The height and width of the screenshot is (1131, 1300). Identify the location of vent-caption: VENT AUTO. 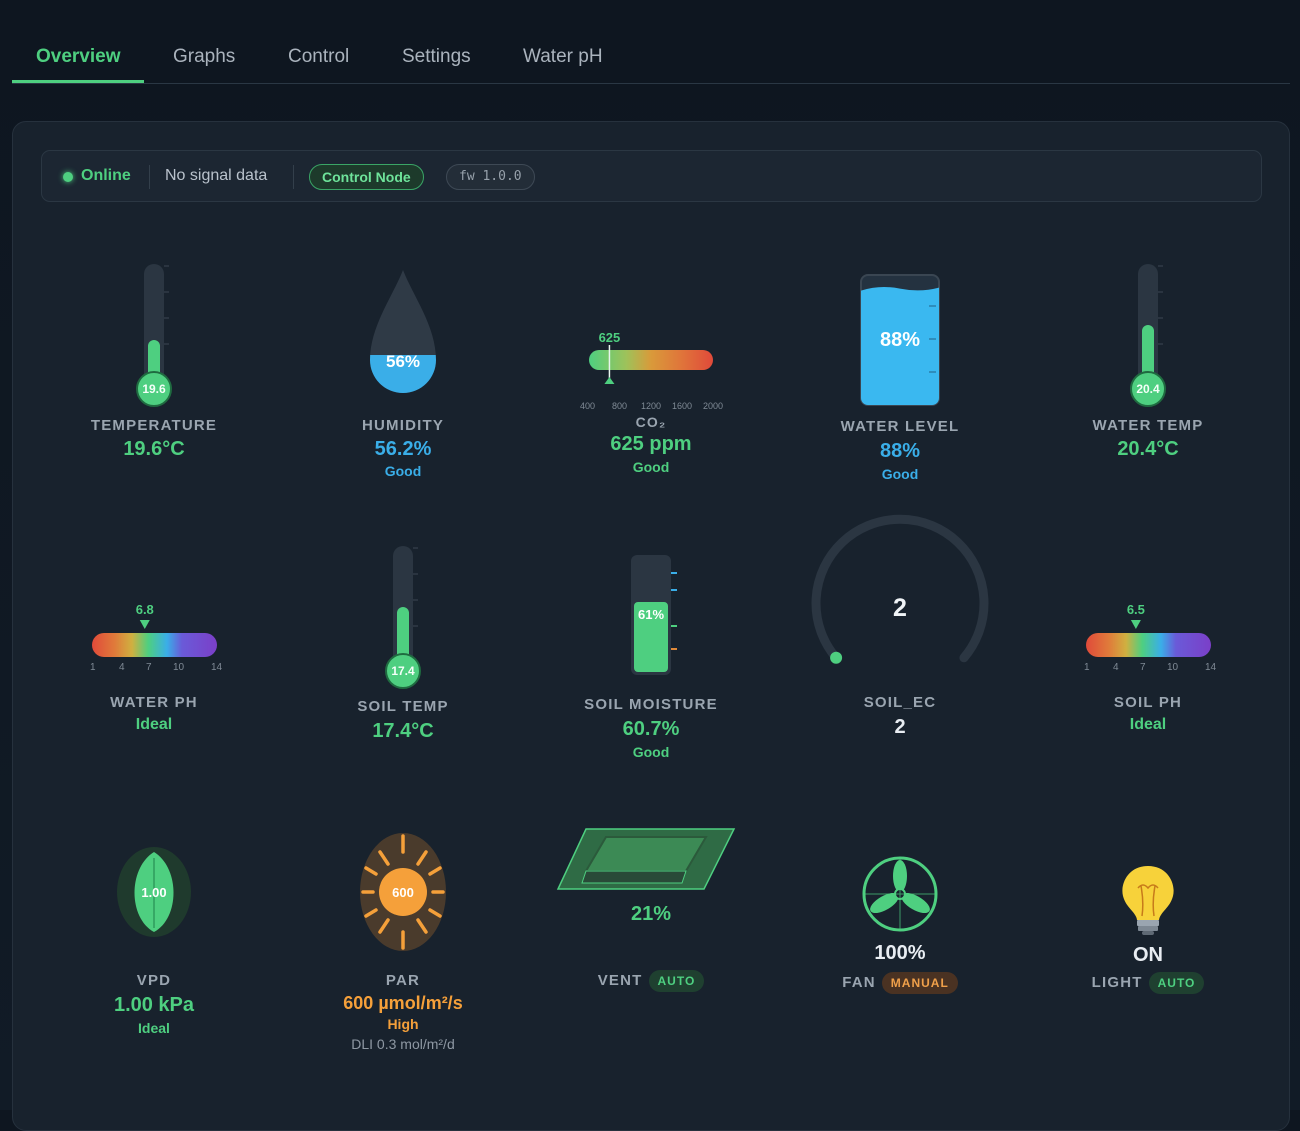
(651, 981).